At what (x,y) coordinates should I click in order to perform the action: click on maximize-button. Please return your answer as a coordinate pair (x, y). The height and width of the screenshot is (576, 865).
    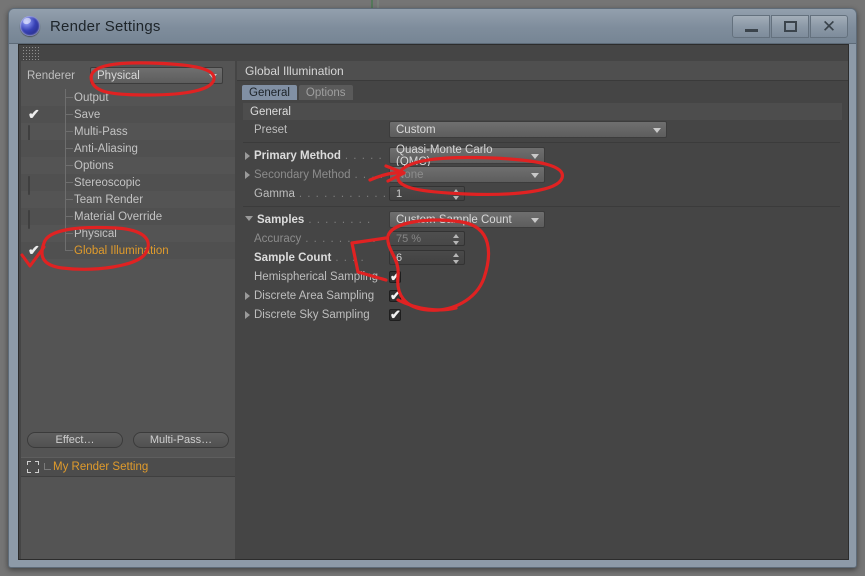
    Looking at the image, I should click on (790, 26).